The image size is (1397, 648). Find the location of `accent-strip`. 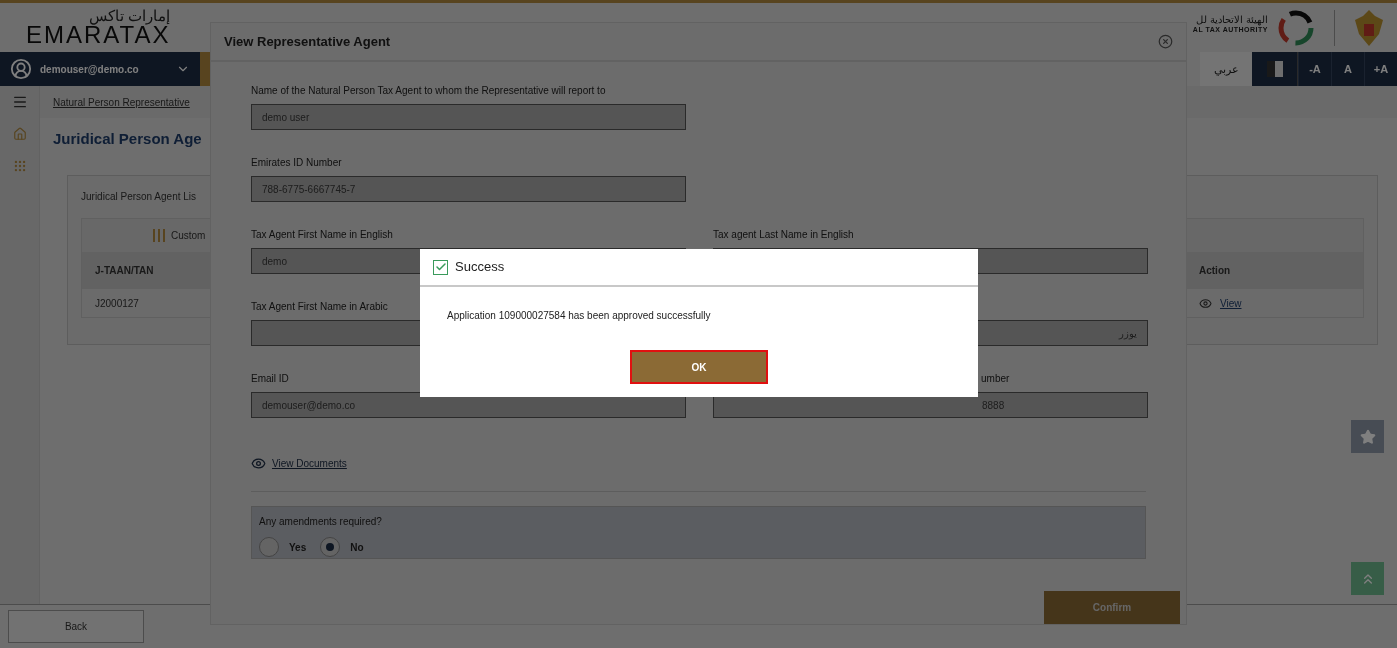

accent-strip is located at coordinates (205, 69).